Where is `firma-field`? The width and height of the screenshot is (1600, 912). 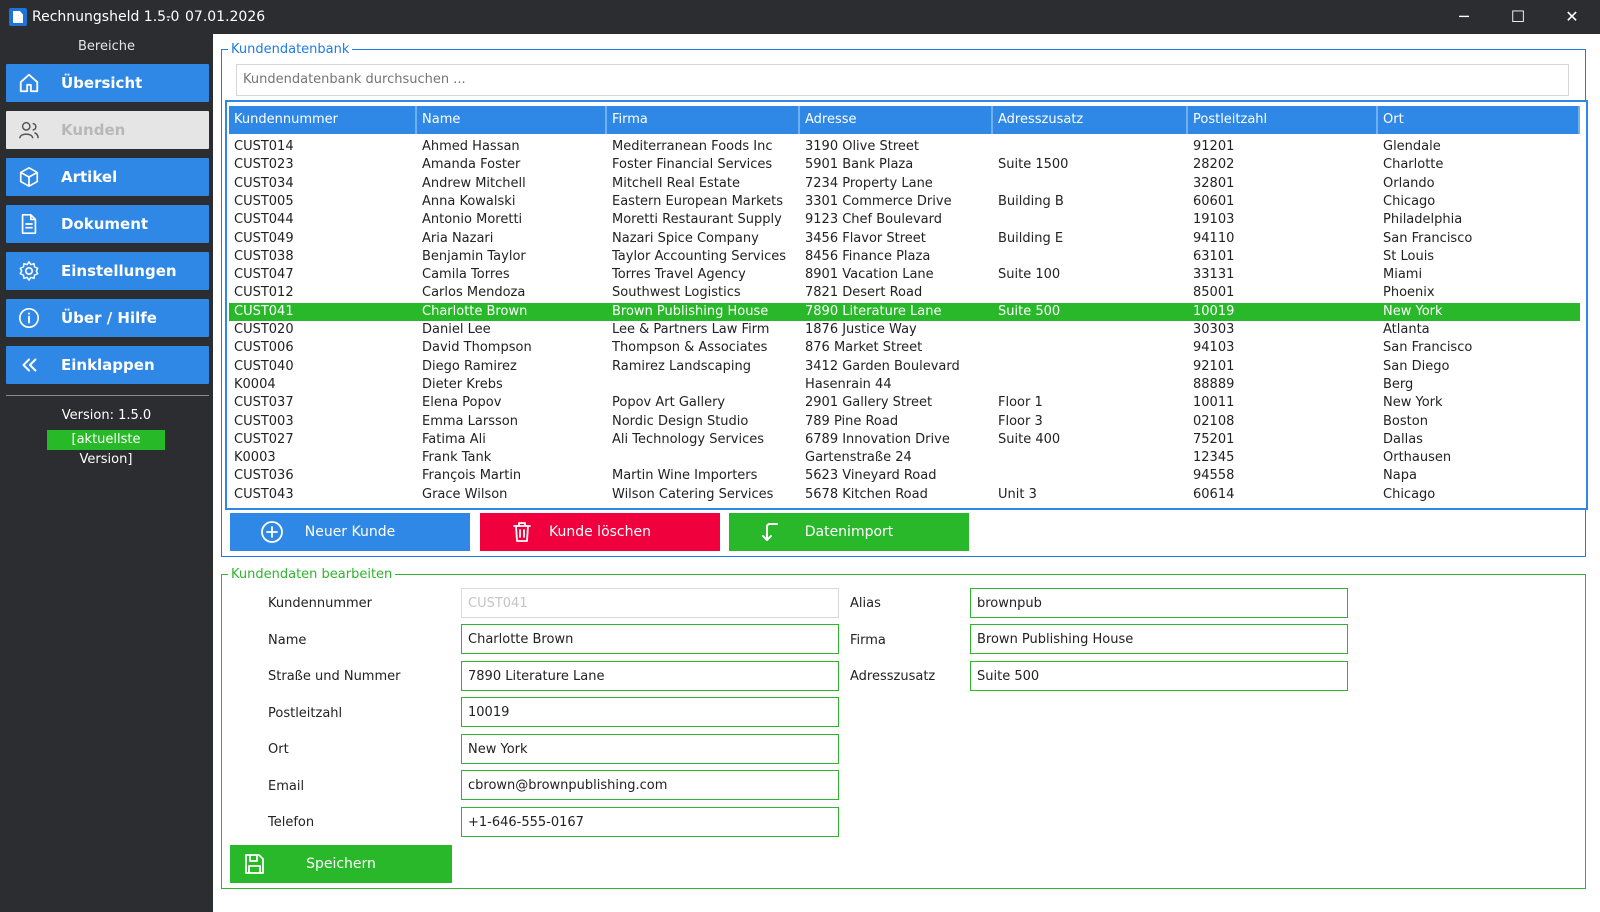 firma-field is located at coordinates (1159, 639).